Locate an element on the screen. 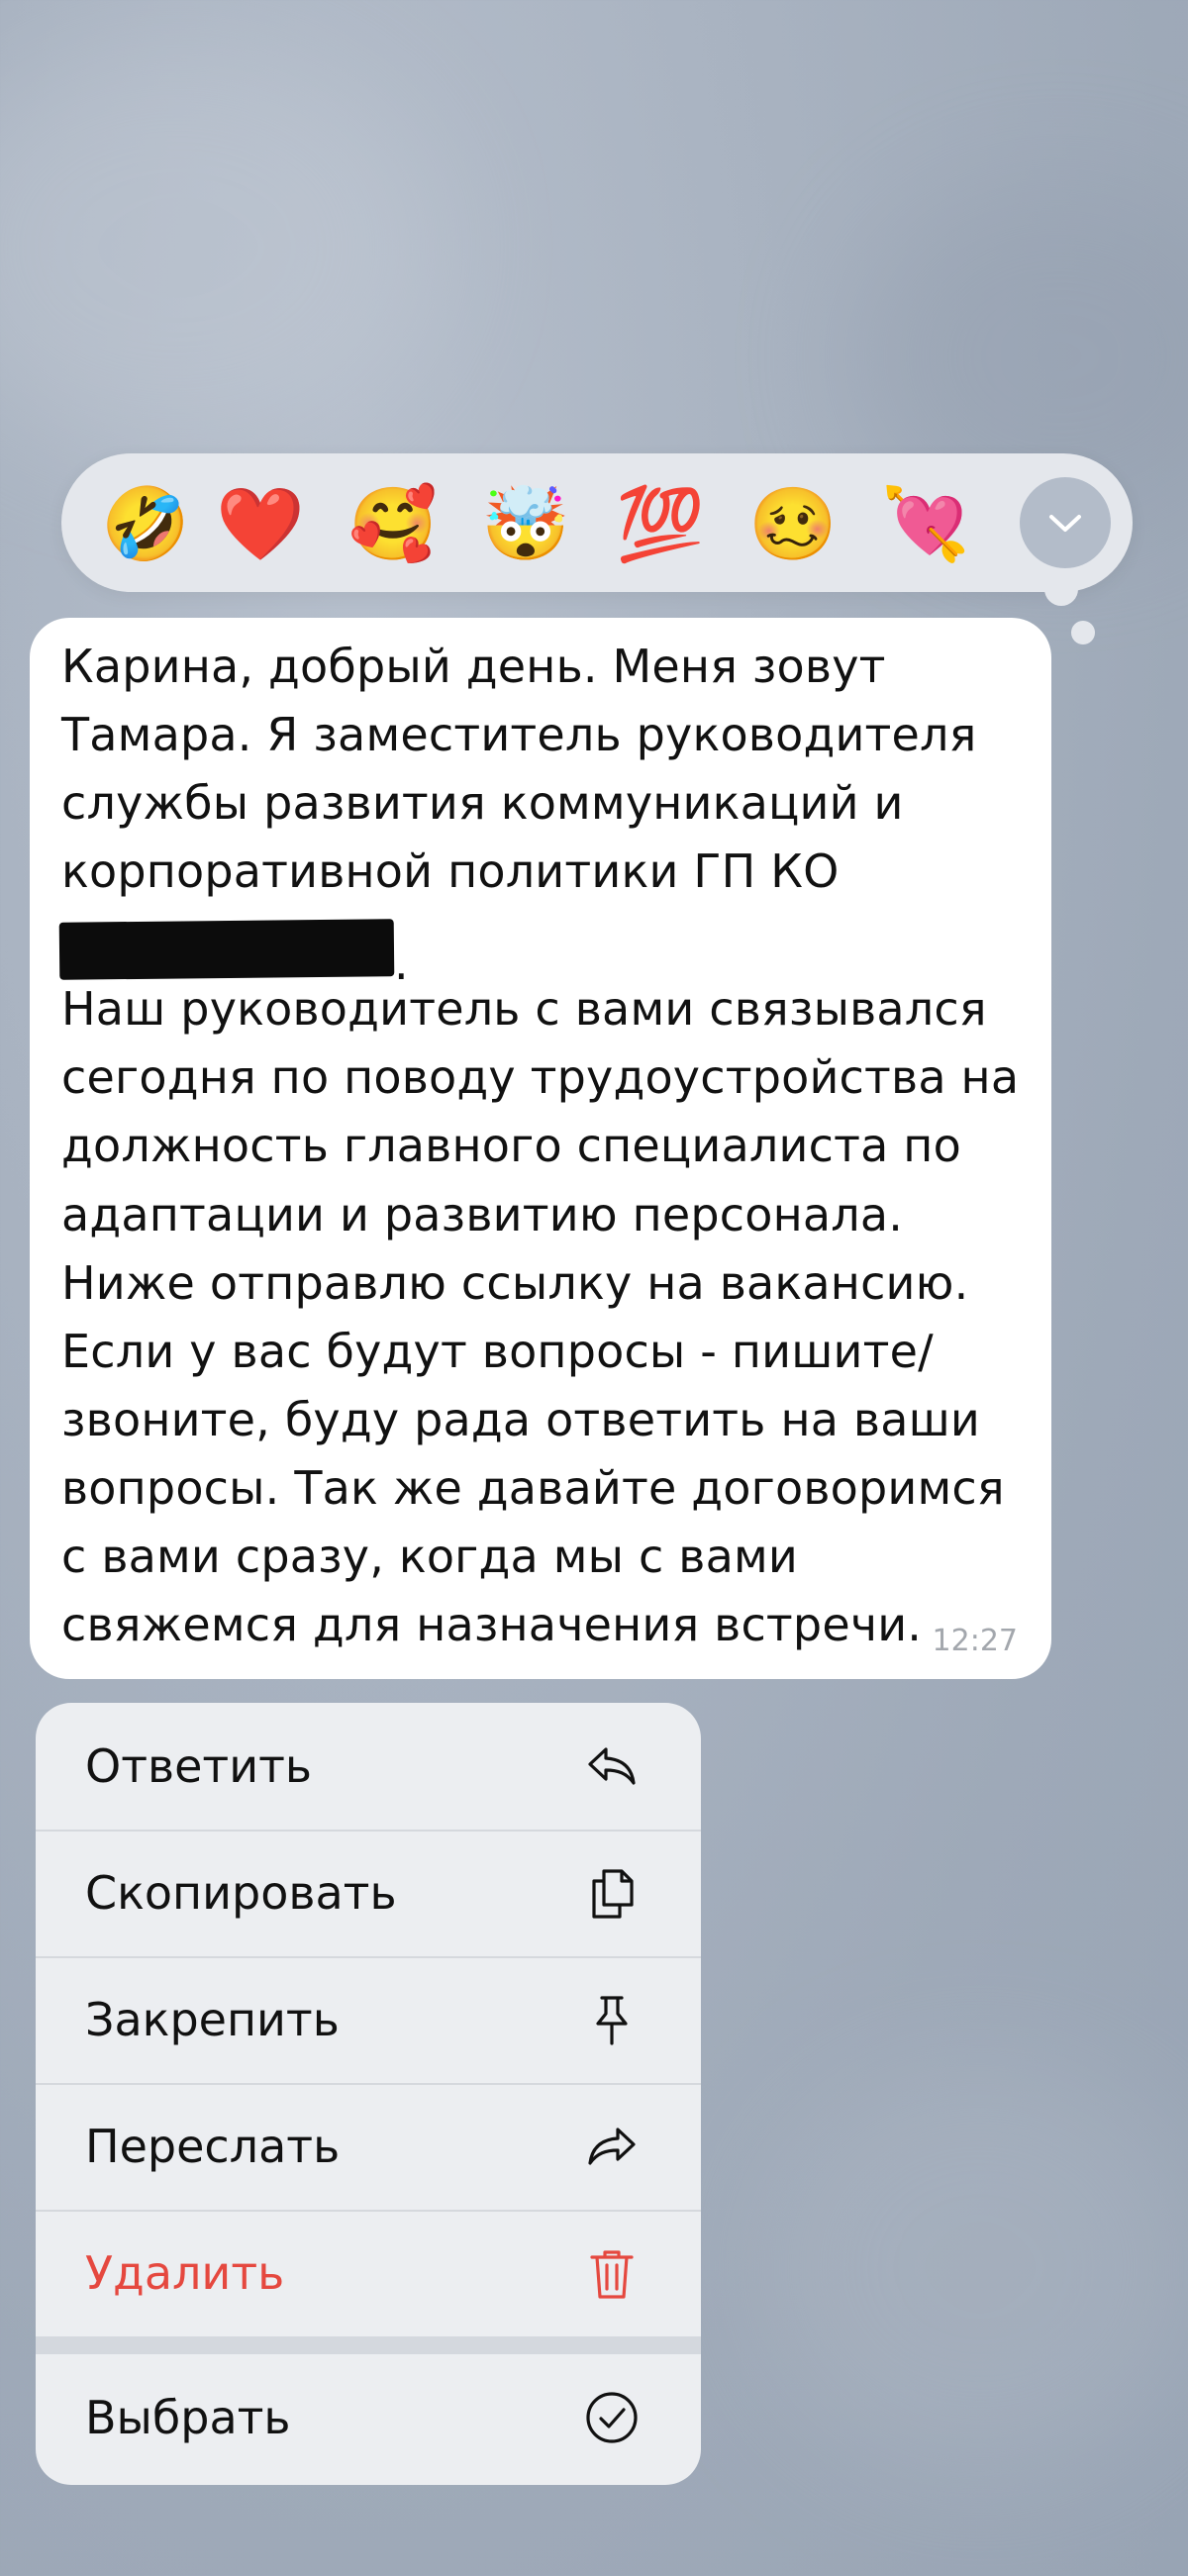  message-line: Тамара. Я заместитель руководителя is located at coordinates (519, 735).